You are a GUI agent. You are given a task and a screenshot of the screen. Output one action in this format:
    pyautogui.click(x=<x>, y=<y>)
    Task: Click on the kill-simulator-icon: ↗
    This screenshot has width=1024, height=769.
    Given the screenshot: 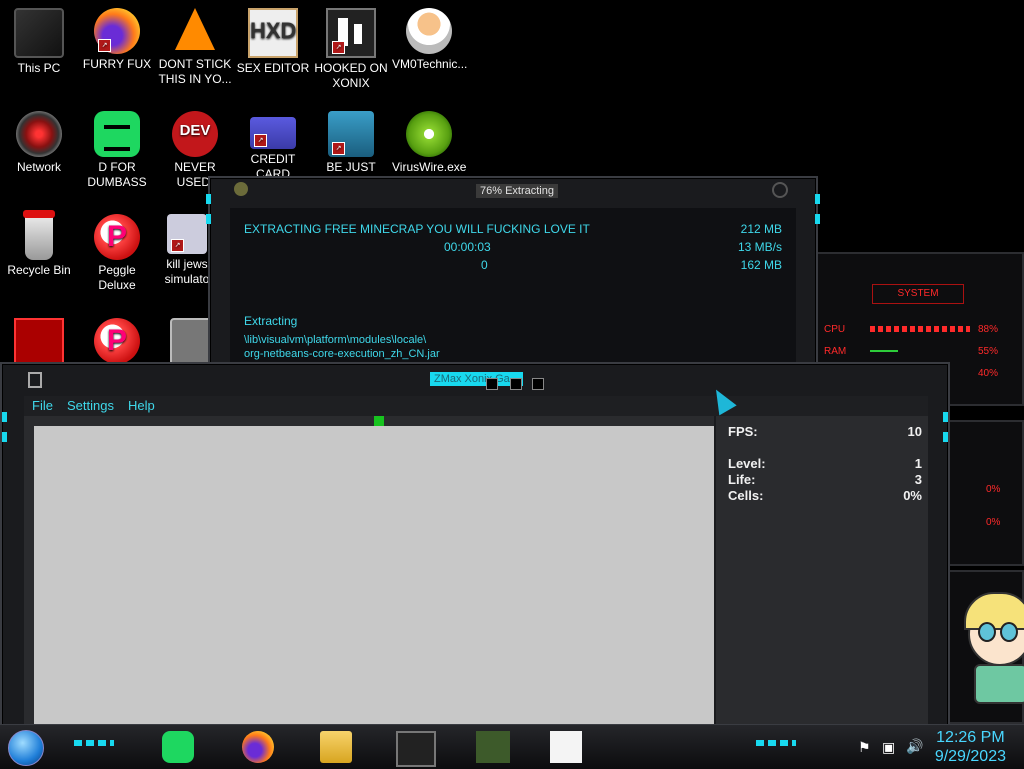 What is the action you would take?
    pyautogui.click(x=187, y=234)
    